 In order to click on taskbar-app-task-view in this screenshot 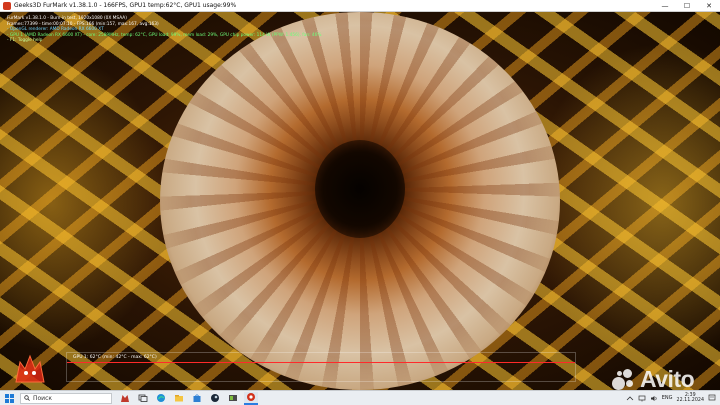, I will do `click(143, 398)`.